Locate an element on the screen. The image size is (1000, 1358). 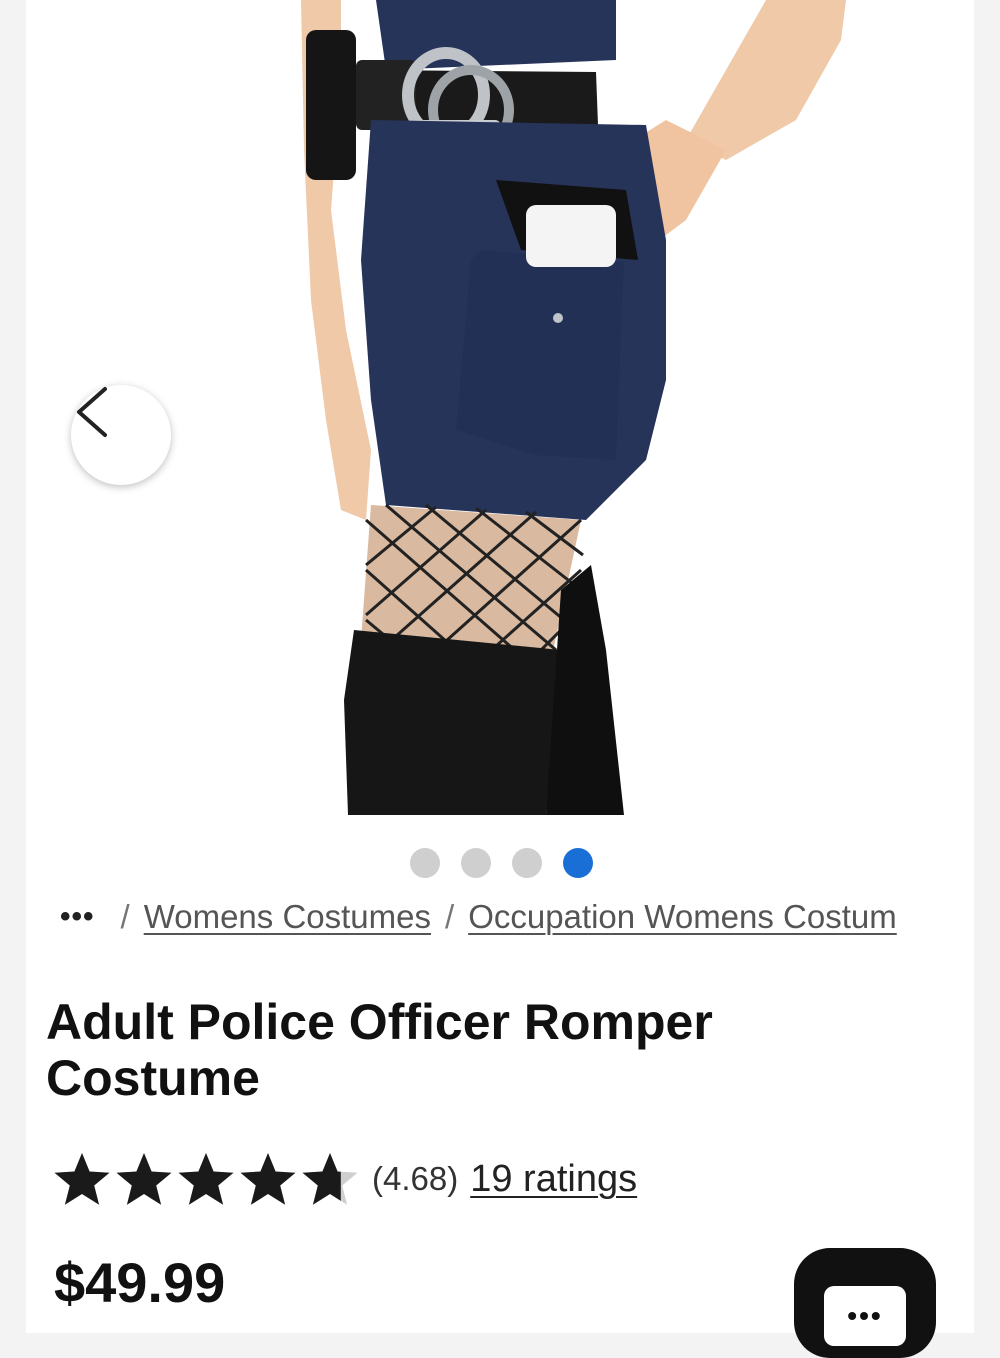
breadcrumb-link-occupation: Occupation Womens Costum is located at coordinates (682, 917).